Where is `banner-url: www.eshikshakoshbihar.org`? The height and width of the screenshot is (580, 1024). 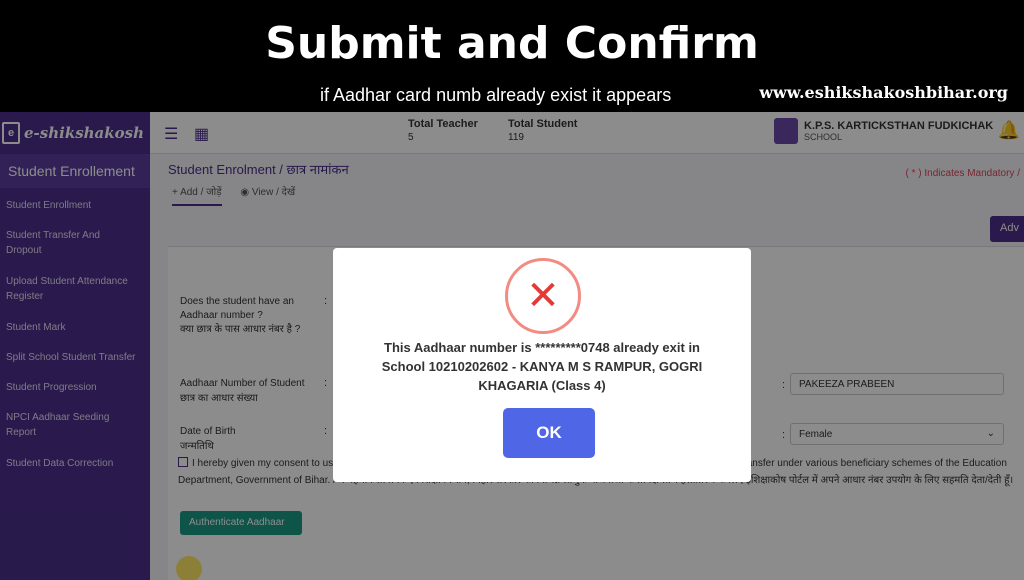 banner-url: www.eshikshakoshbihar.org is located at coordinates (883, 92).